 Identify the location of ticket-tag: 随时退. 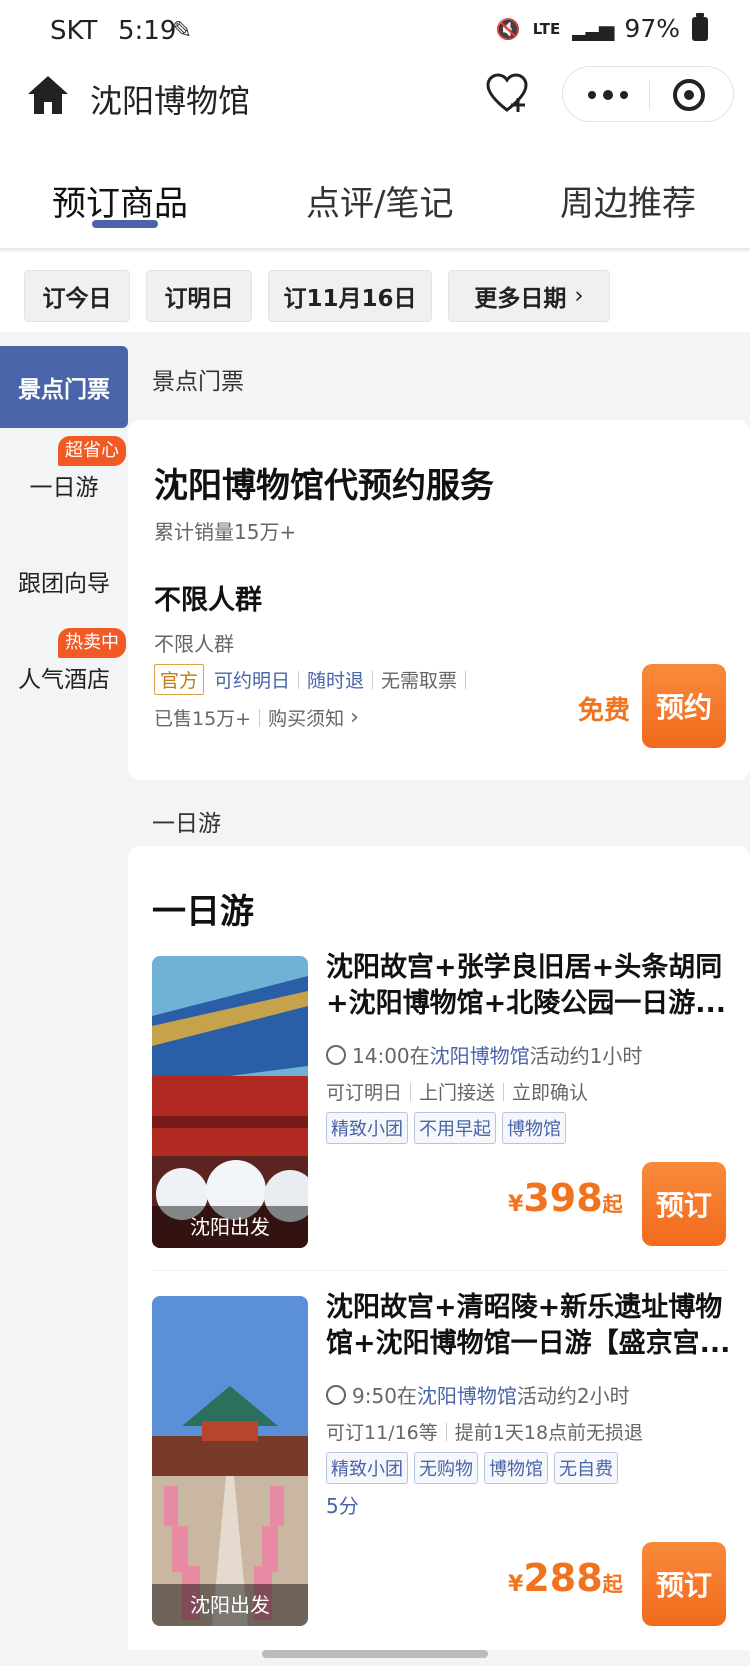
(336, 681).